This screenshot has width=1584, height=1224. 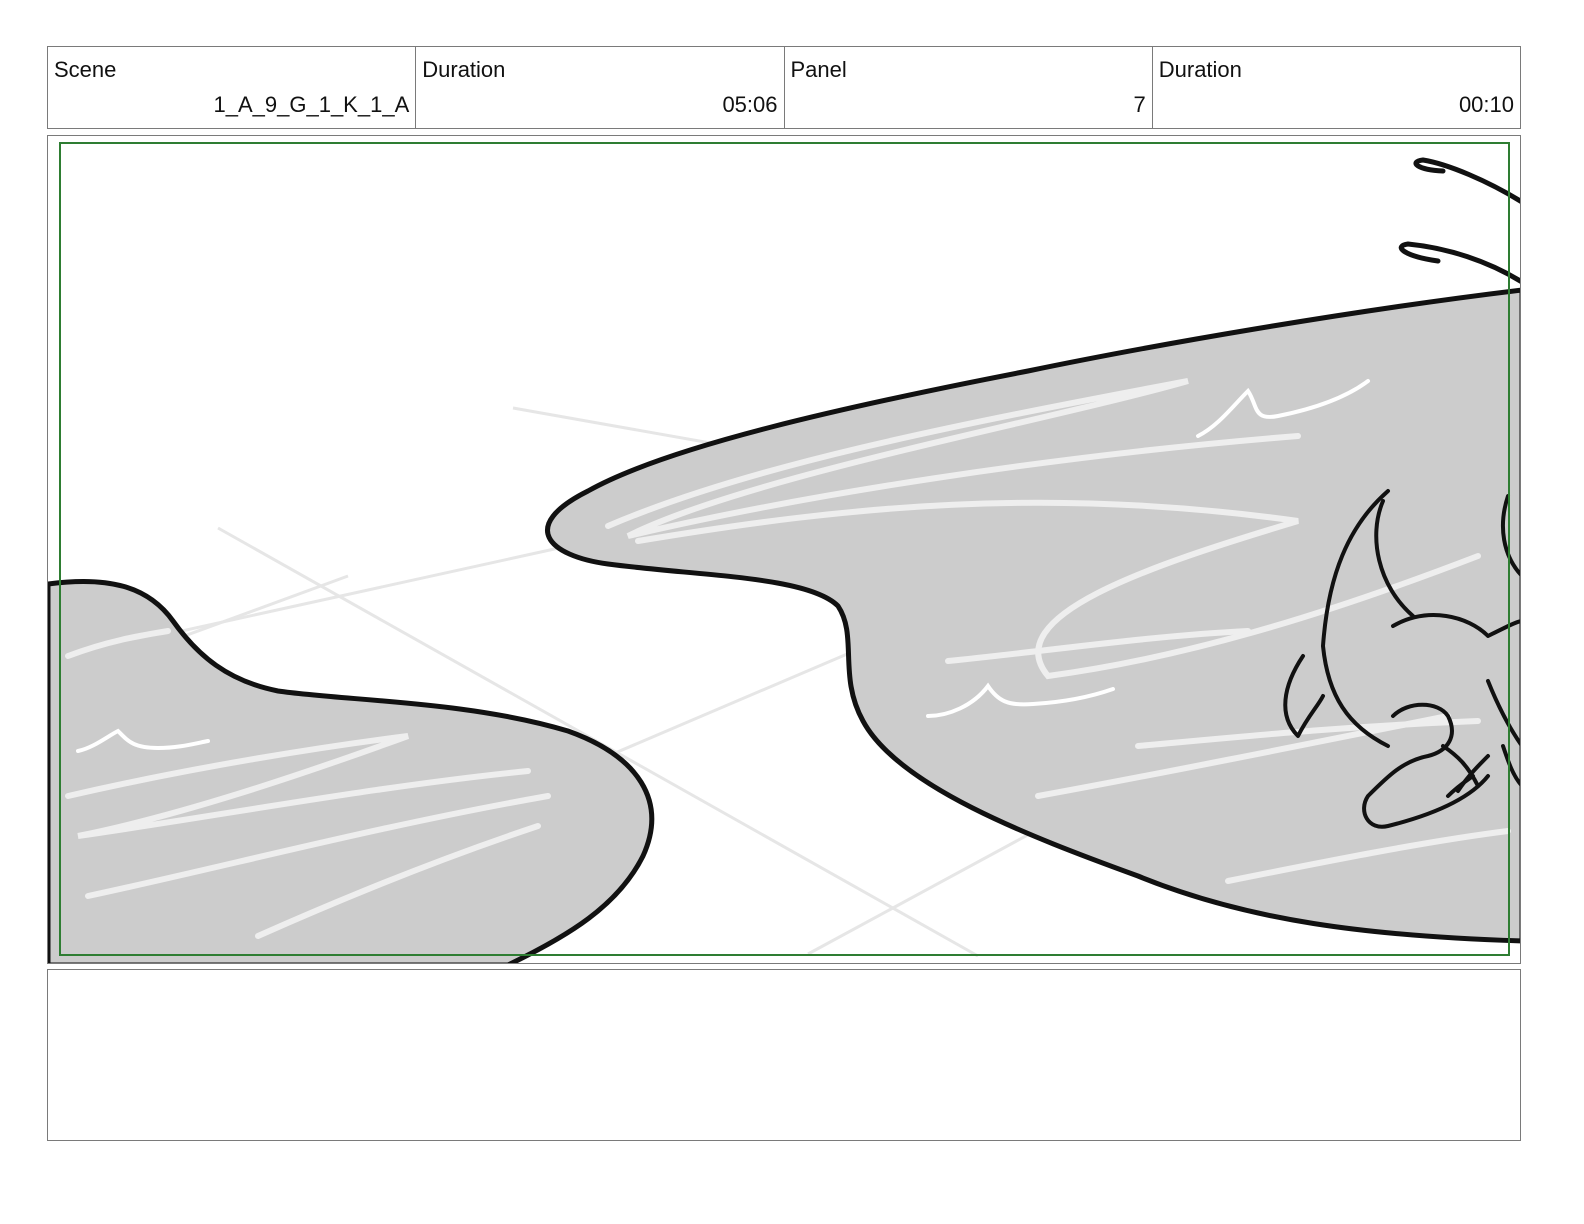 What do you see at coordinates (1336, 87) in the screenshot?
I see `panel-duration-cell: Duration 00:10` at bounding box center [1336, 87].